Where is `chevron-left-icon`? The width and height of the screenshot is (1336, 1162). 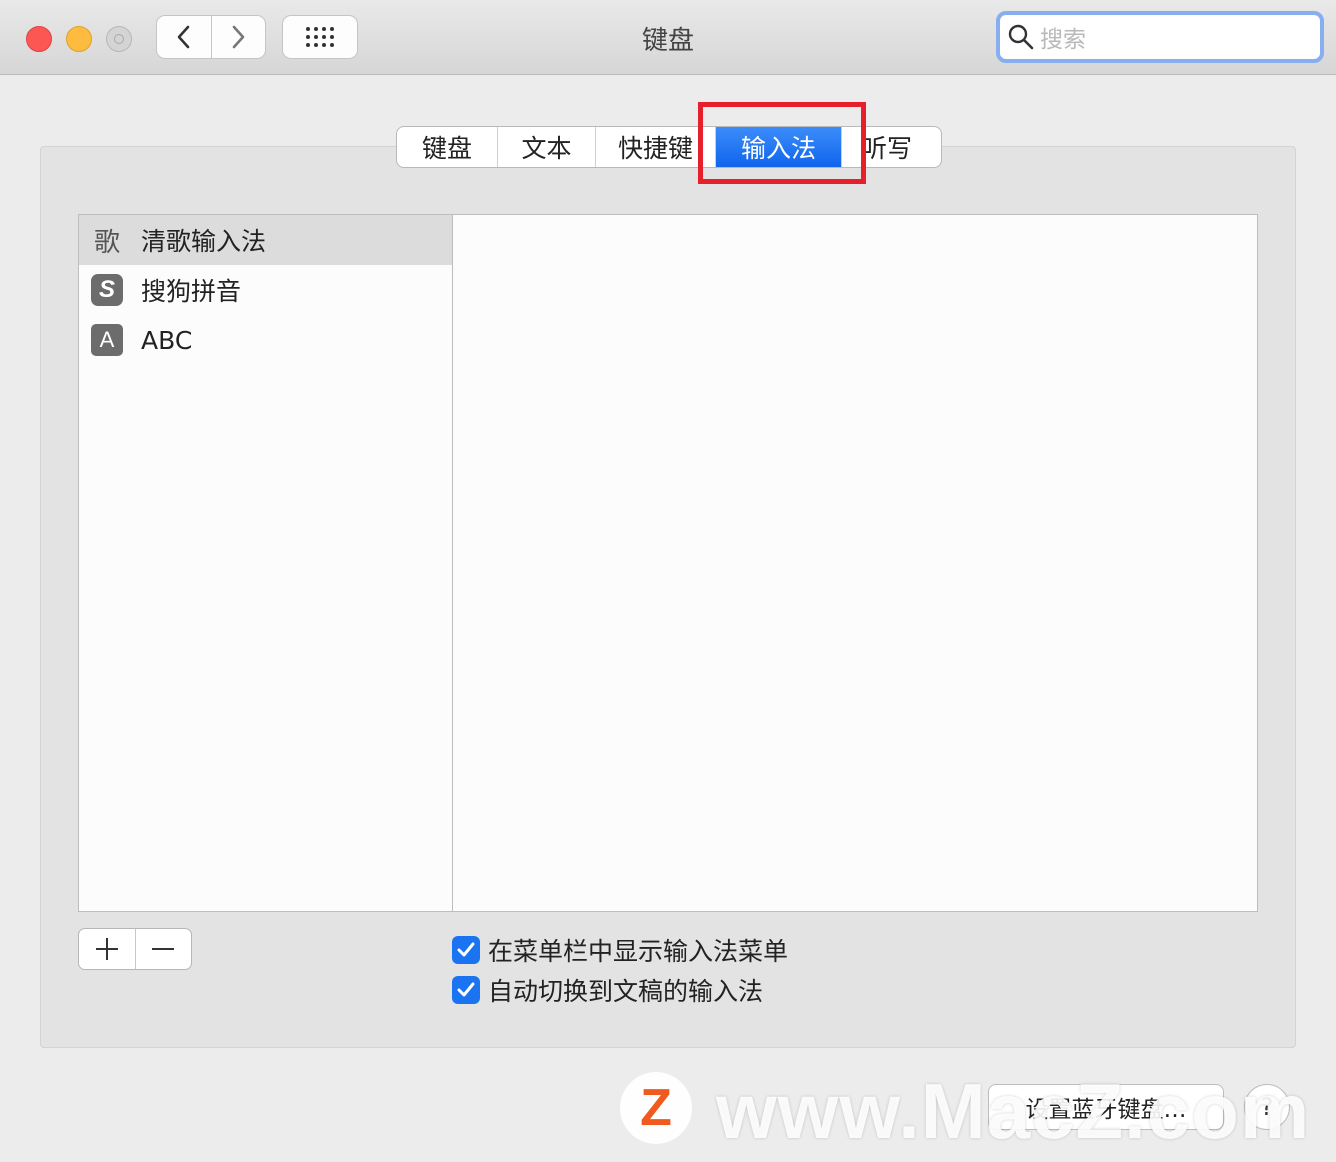 chevron-left-icon is located at coordinates (183, 37).